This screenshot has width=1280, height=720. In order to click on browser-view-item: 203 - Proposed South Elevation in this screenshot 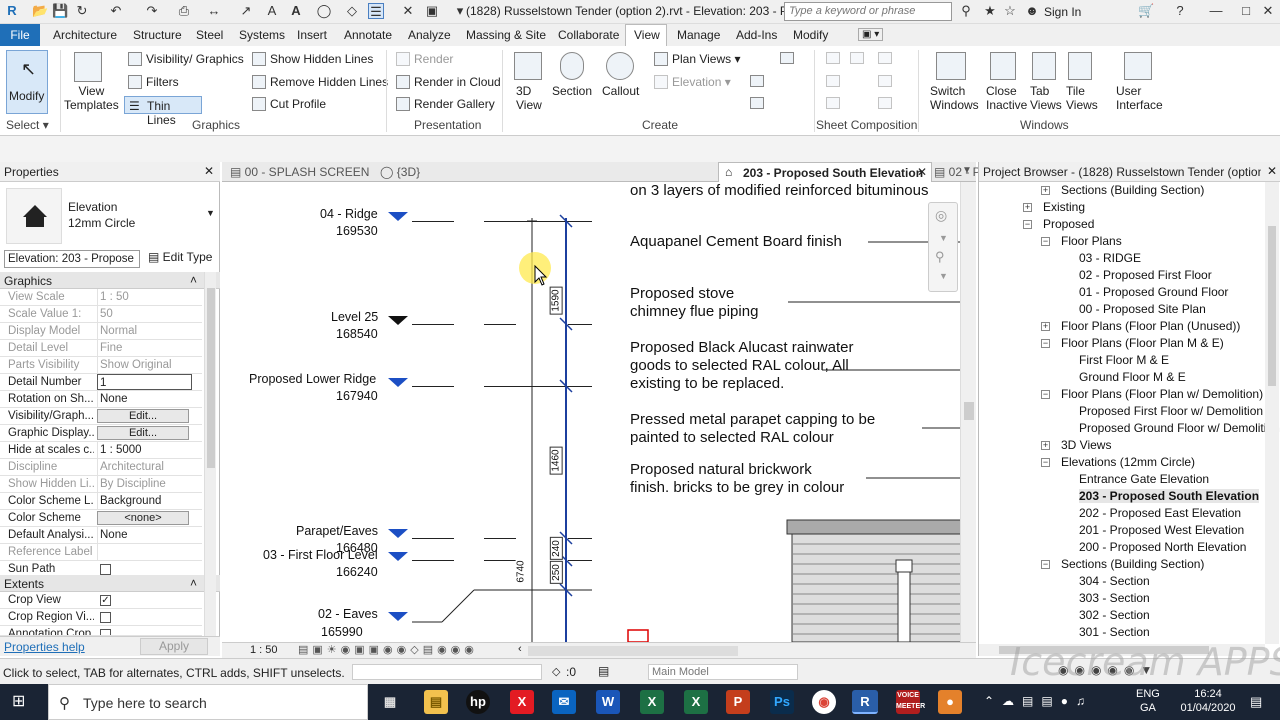, I will do `click(1169, 496)`.